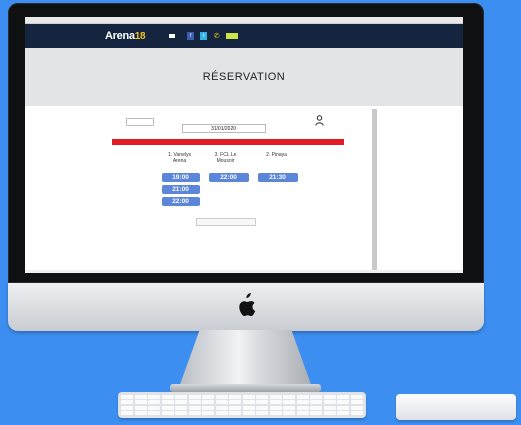 Image resolution: width=521 pixels, height=425 pixels. I want to click on language-select, so click(139, 122).